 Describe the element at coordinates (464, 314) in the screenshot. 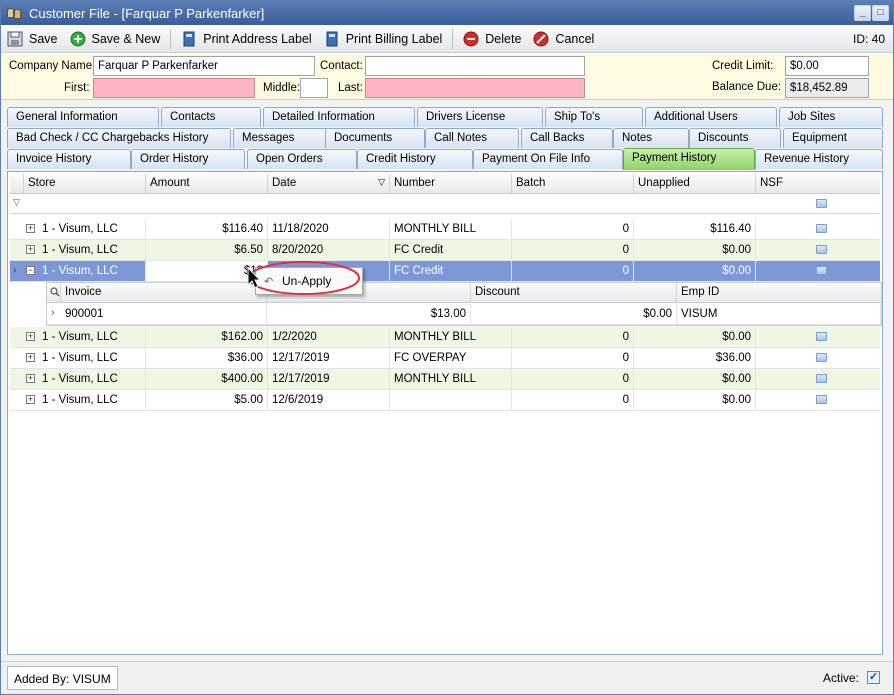

I see `subgrid-row: › 900001 $13.00 $0.00 VISUM` at that location.